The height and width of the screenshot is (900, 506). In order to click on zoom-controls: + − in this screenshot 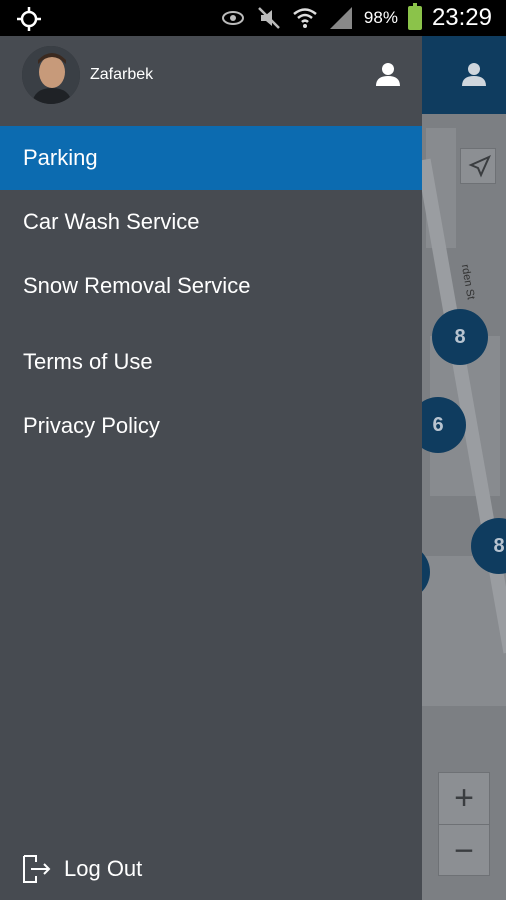, I will do `click(464, 824)`.